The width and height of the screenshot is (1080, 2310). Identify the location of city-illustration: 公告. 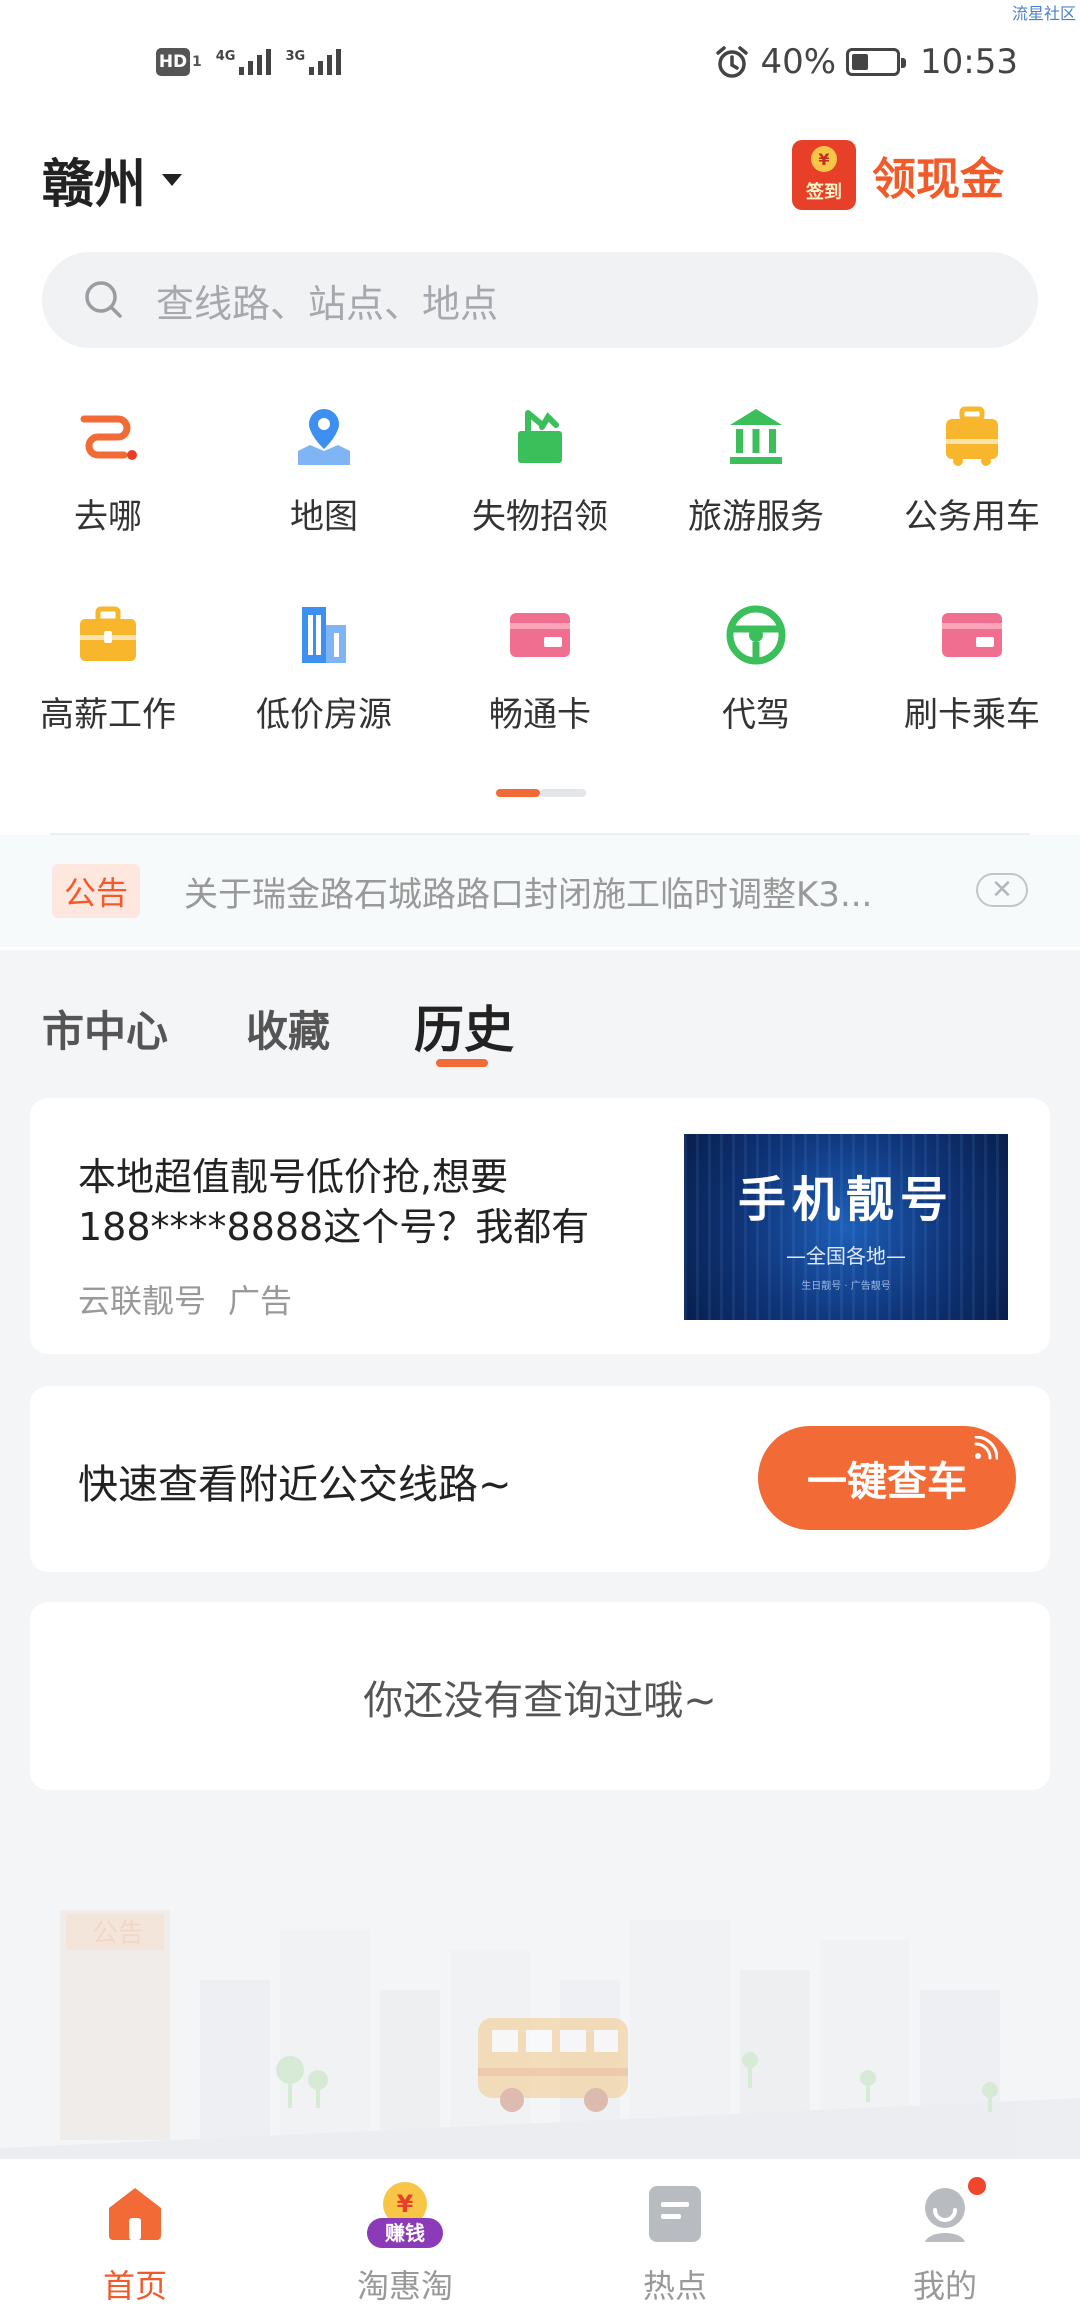
(540, 2034).